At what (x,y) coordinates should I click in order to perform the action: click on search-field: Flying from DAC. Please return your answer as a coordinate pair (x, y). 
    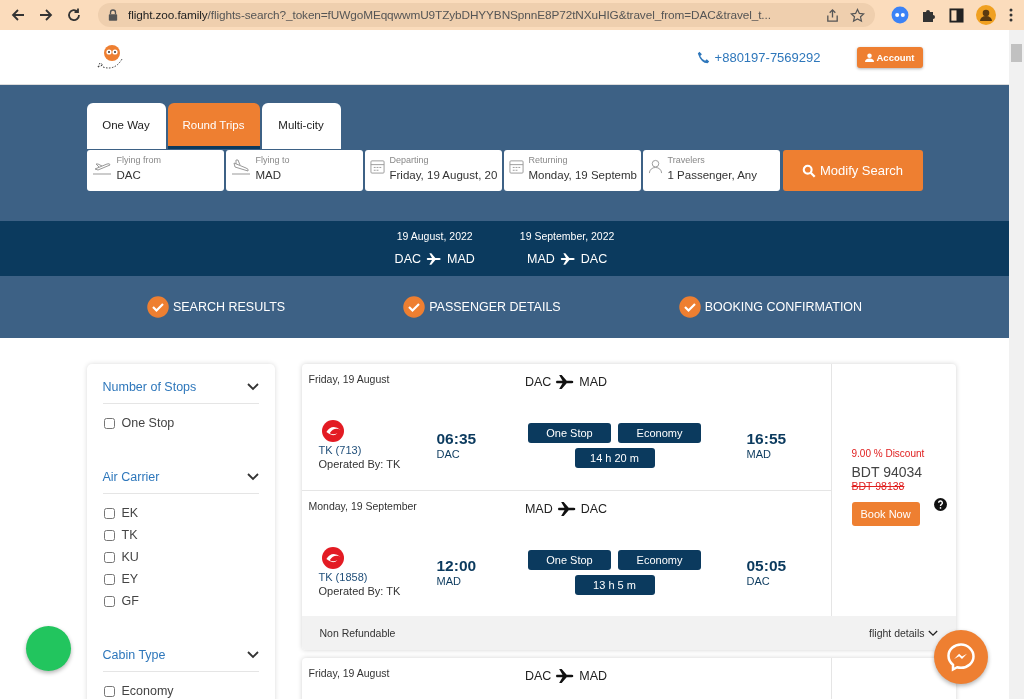
    Looking at the image, I should click on (155, 170).